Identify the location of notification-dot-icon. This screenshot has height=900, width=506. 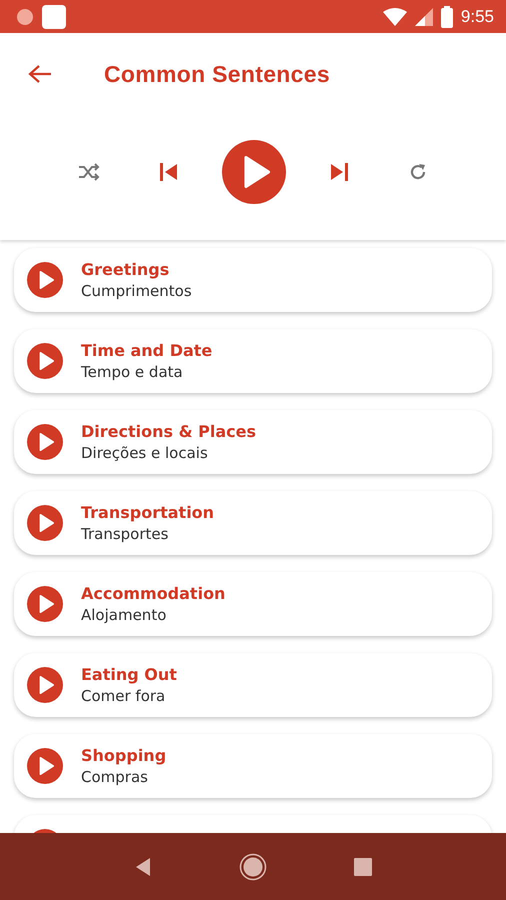
(25, 17).